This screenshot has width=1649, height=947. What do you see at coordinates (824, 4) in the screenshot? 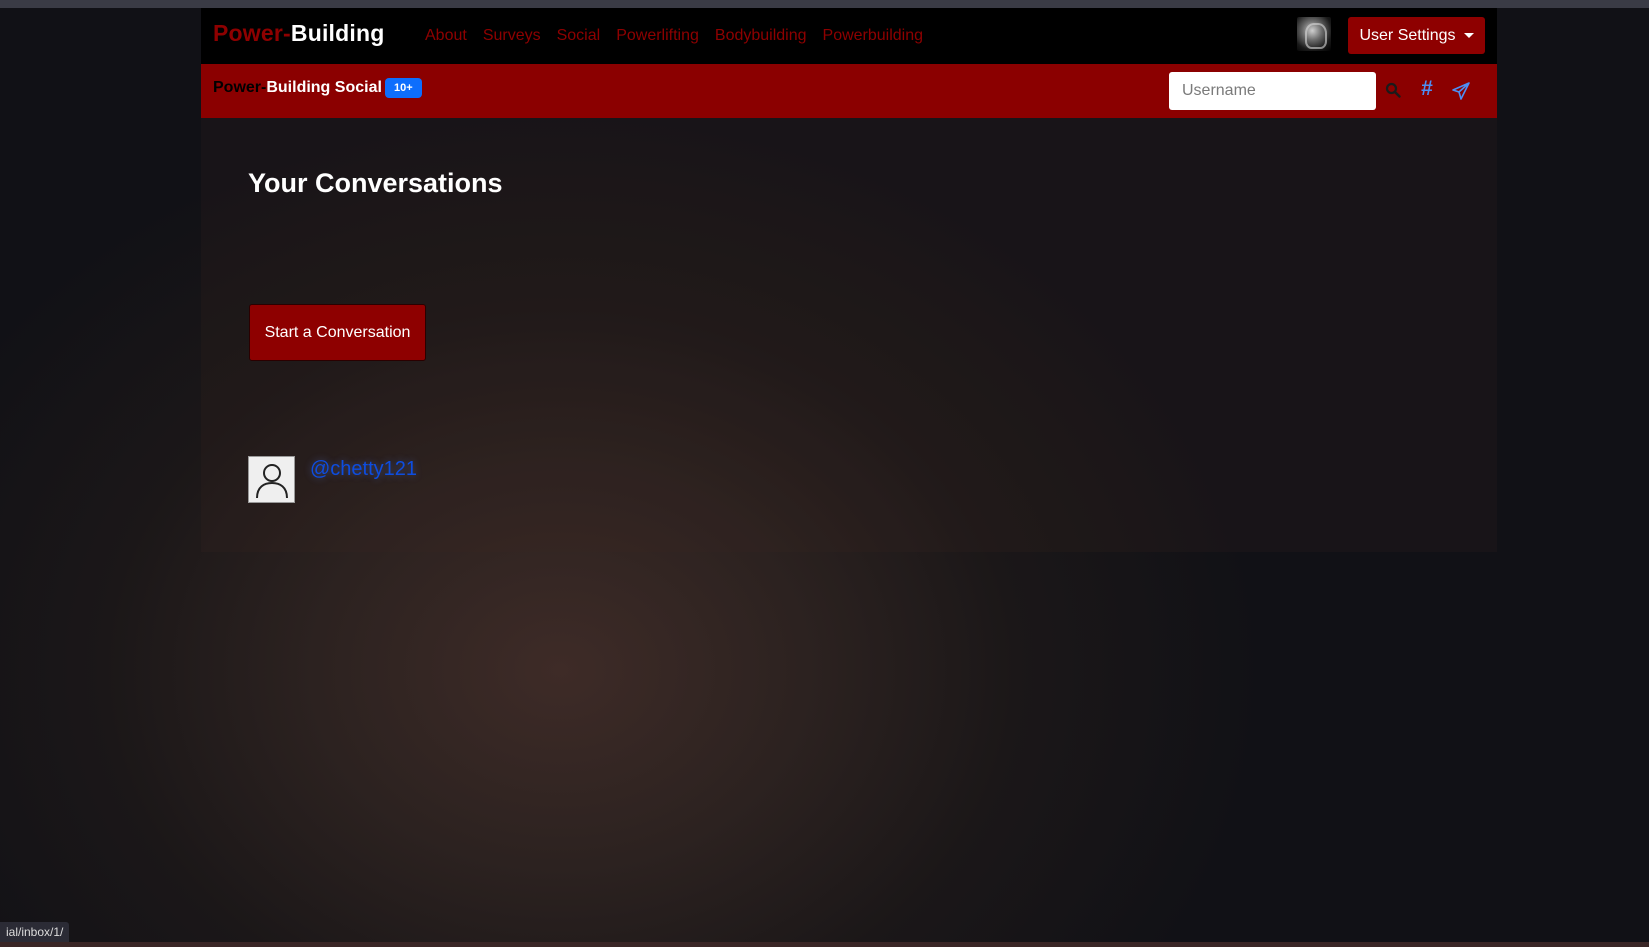
I see `browser-top-strip` at bounding box center [824, 4].